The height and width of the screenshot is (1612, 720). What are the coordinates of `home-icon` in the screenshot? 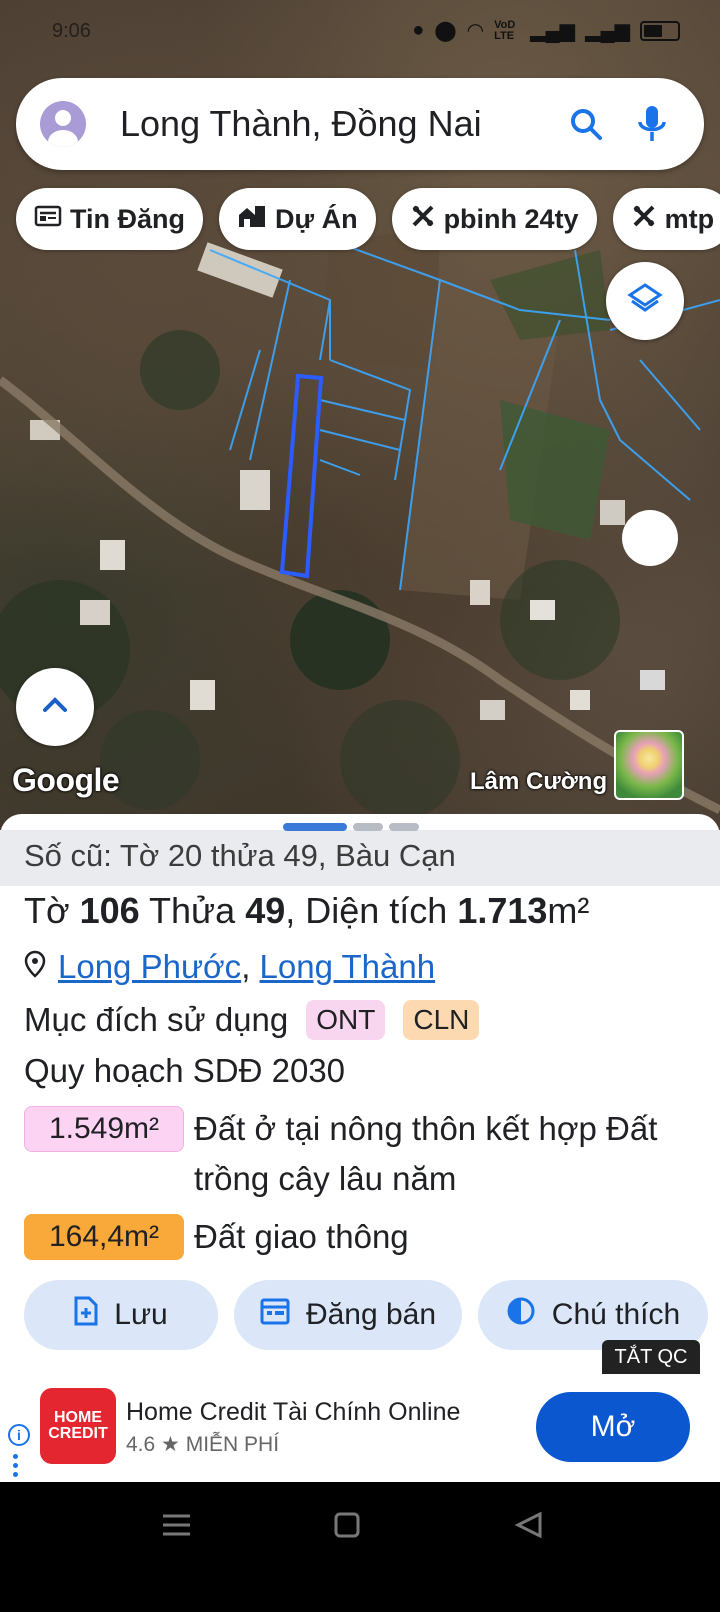 It's located at (347, 1525).